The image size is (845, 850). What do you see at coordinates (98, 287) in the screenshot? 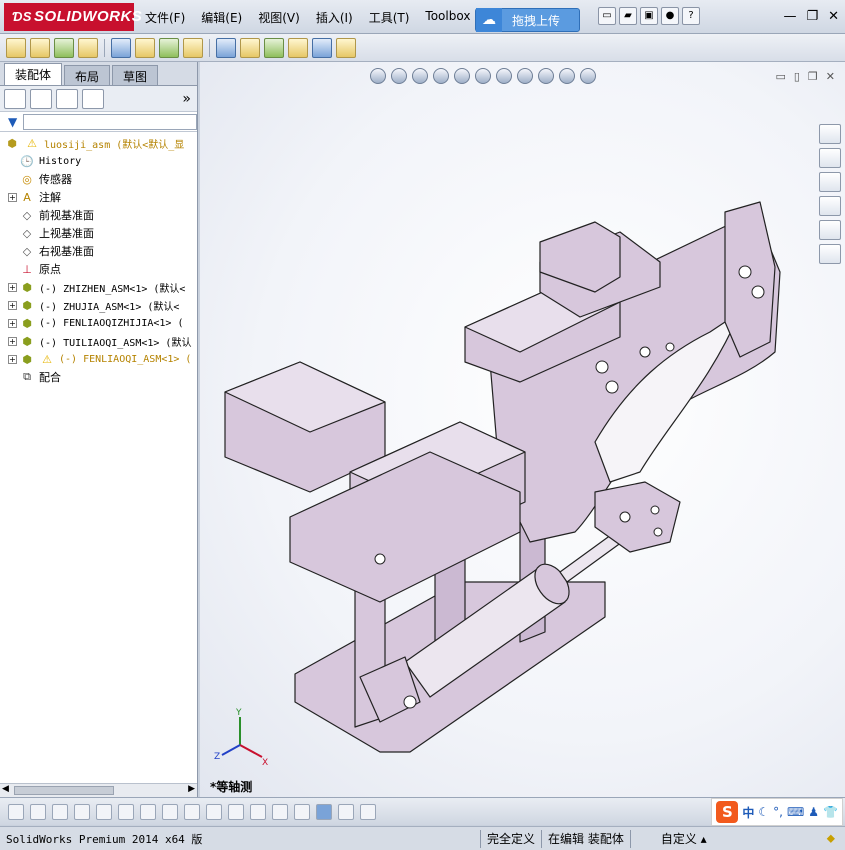
I see `tree-item: + ⬢ (-) ZHIZHEN_ASM<1> (默认<` at bounding box center [98, 287].